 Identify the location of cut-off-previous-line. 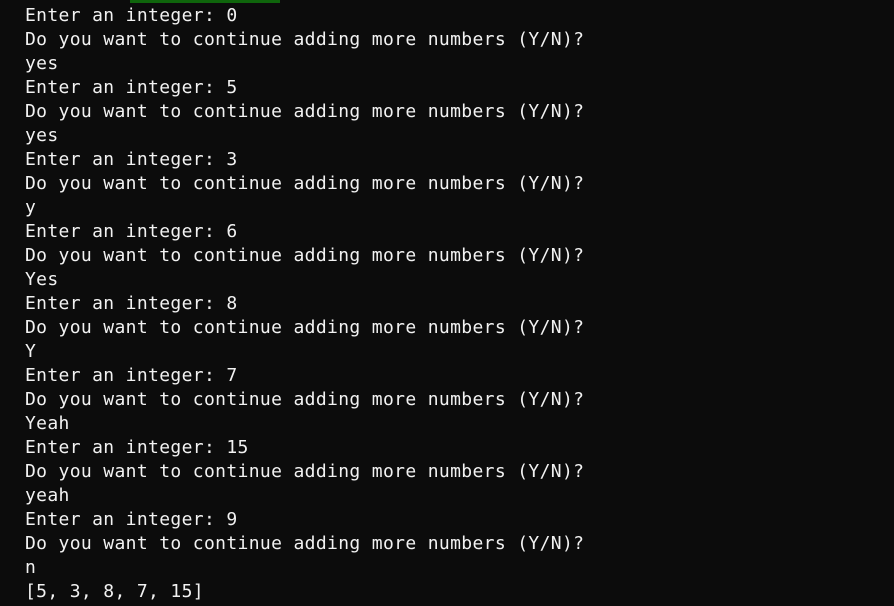
(205, 1).